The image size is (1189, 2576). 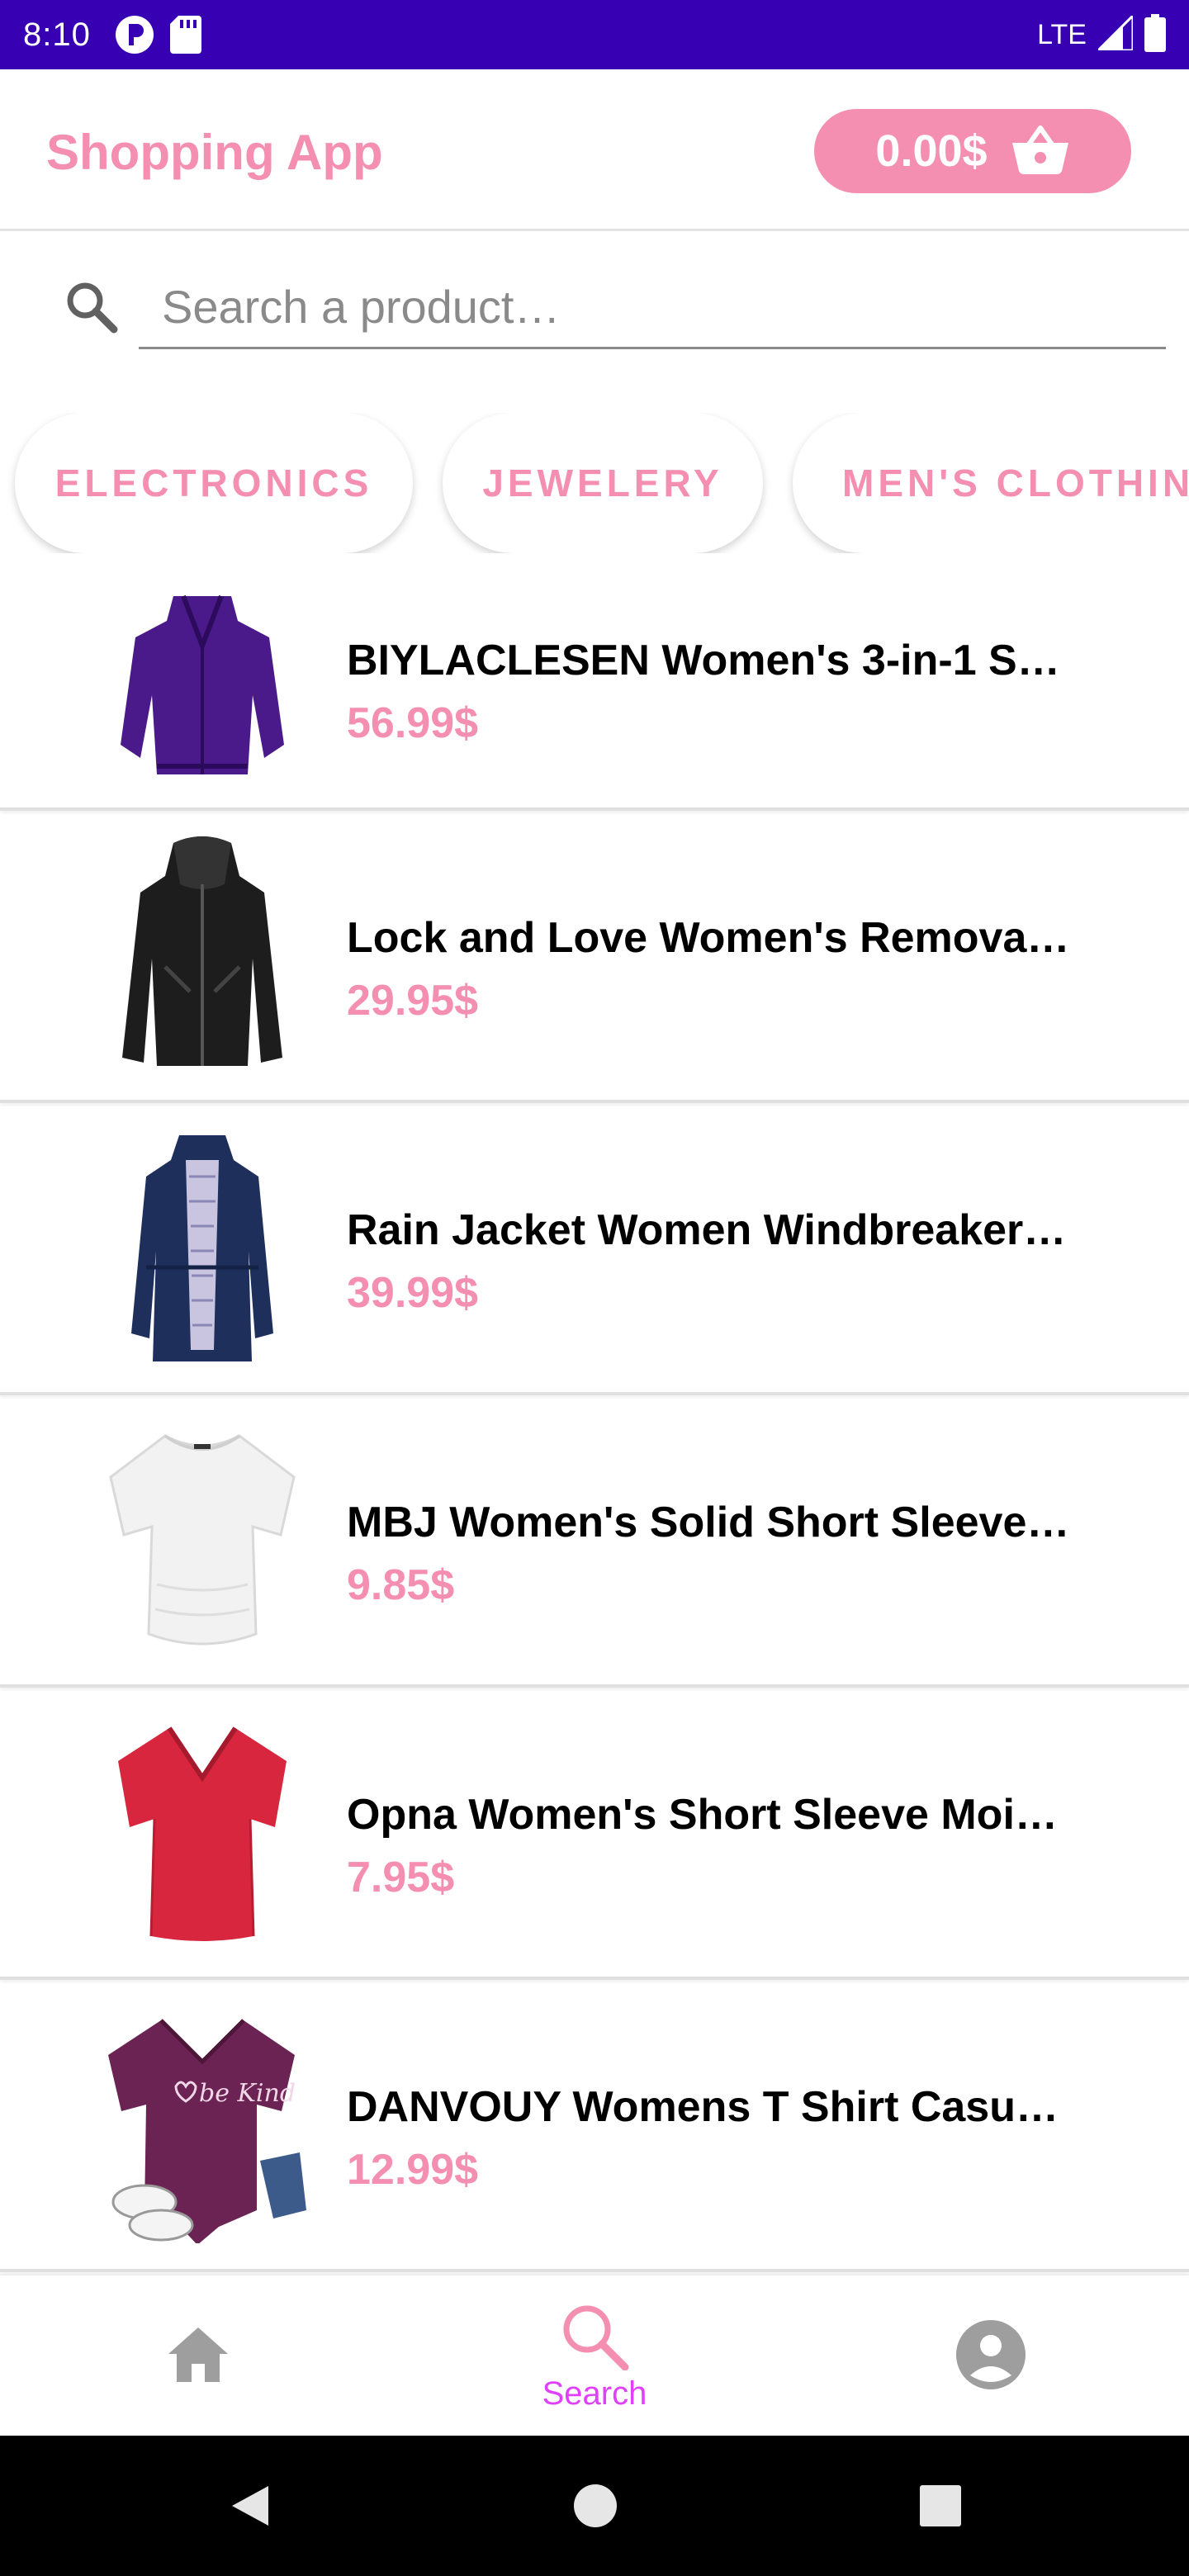 I want to click on product-card: BIYLACLESEN Women's 3-in-1 S… 56.99$, so click(x=594, y=694).